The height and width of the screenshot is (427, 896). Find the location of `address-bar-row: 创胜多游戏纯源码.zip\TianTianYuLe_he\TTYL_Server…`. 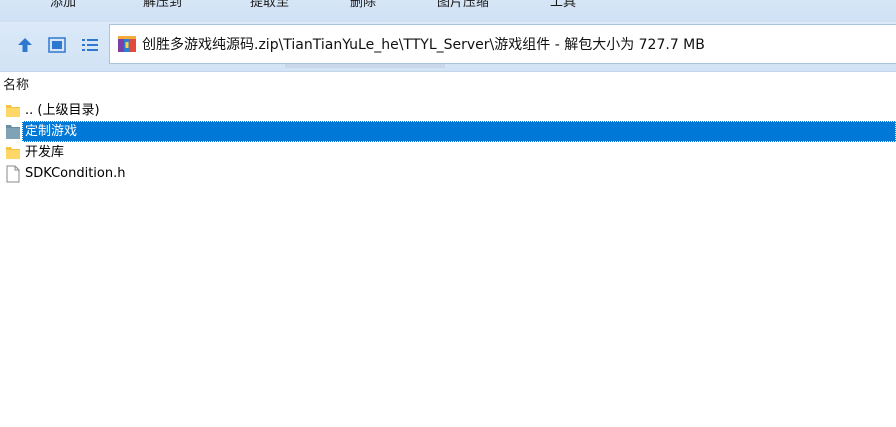

address-bar-row: 创胜多游戏纯源码.zip\TianTianYuLe_he\TTYL_Server… is located at coordinates (448, 47).